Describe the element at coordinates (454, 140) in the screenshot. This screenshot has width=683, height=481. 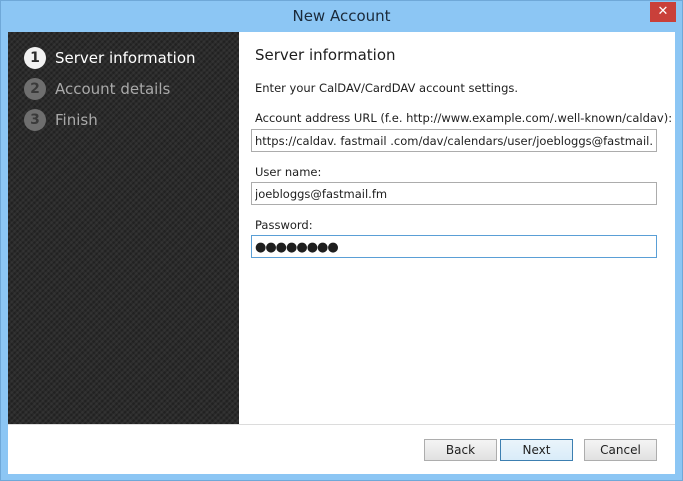
I see `url-input` at that location.